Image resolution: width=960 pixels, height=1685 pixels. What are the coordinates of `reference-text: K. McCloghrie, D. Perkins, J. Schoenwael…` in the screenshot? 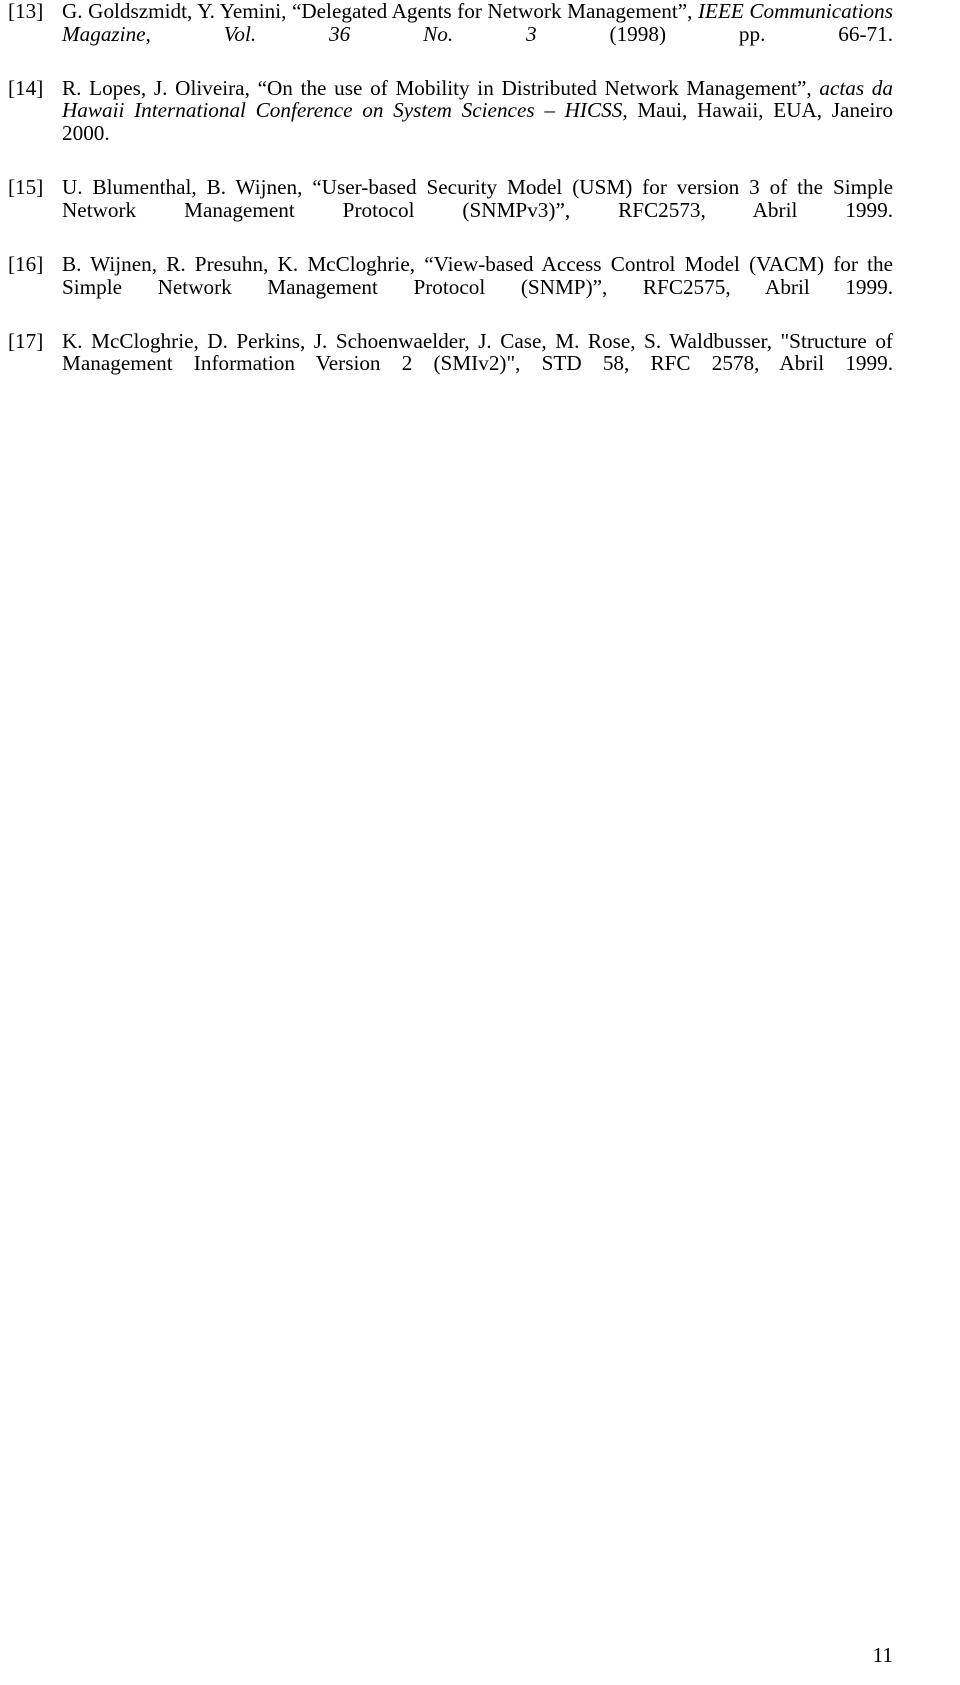 It's located at (477, 364).